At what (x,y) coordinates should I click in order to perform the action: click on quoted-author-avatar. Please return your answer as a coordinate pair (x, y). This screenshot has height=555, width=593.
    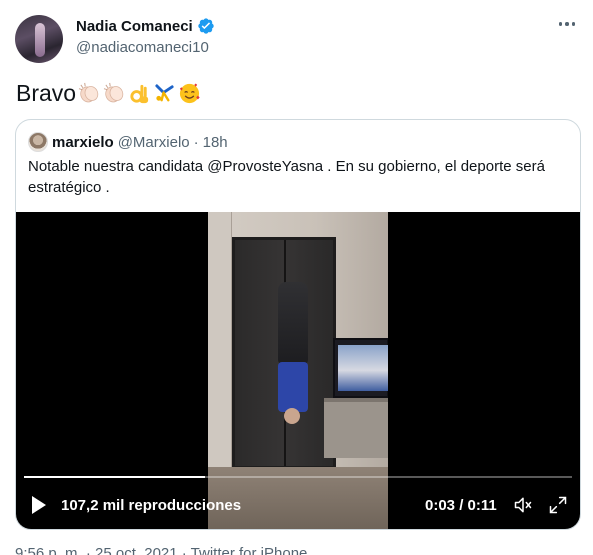
    Looking at the image, I should click on (38, 142).